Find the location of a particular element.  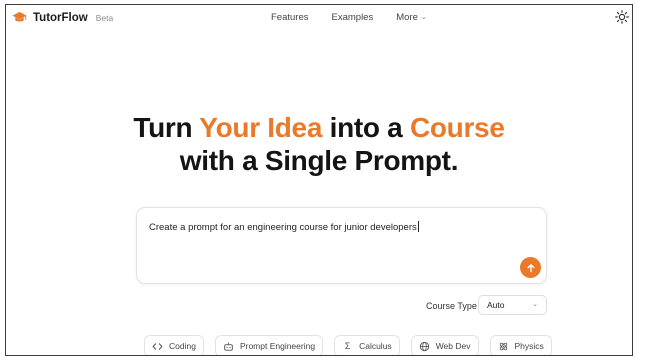

code-icon is located at coordinates (157, 346).